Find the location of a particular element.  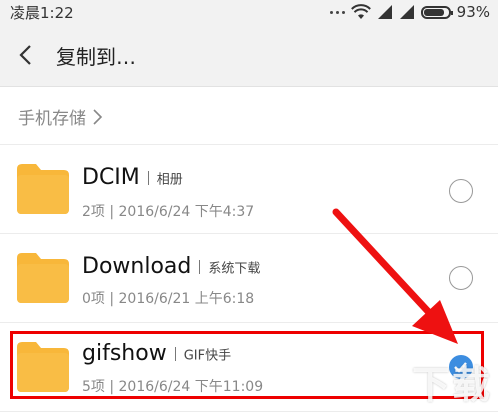

chevron-left-icon is located at coordinates (25, 55).